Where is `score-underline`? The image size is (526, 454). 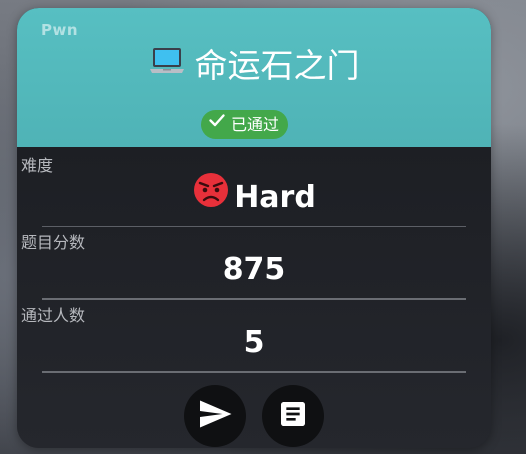 score-underline is located at coordinates (254, 299).